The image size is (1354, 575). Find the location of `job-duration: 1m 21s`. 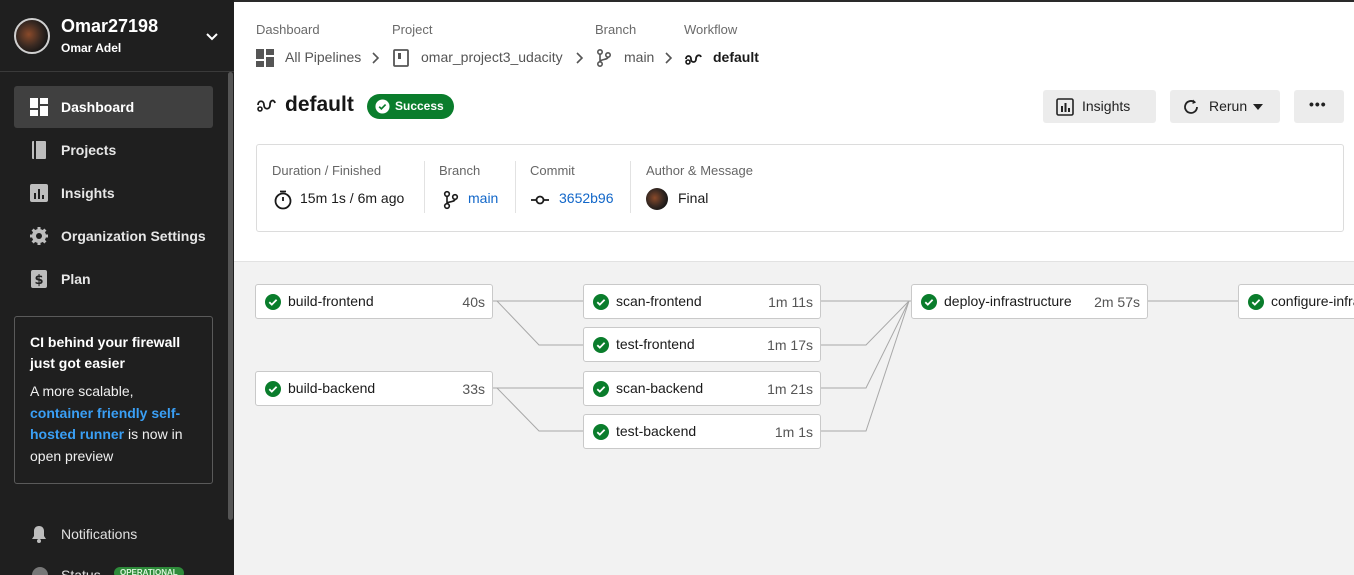

job-duration: 1m 21s is located at coordinates (790, 389).